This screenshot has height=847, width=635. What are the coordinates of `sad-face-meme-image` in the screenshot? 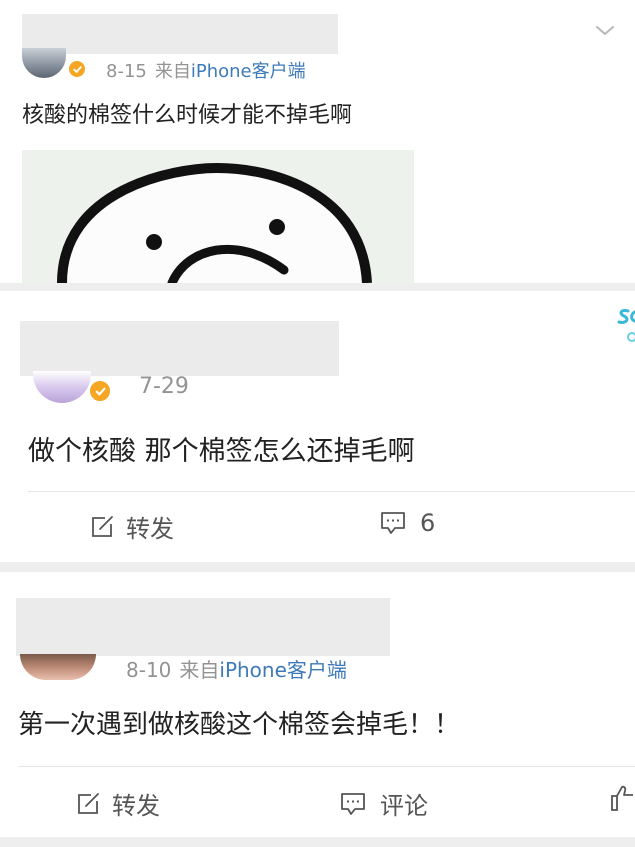 It's located at (218, 216).